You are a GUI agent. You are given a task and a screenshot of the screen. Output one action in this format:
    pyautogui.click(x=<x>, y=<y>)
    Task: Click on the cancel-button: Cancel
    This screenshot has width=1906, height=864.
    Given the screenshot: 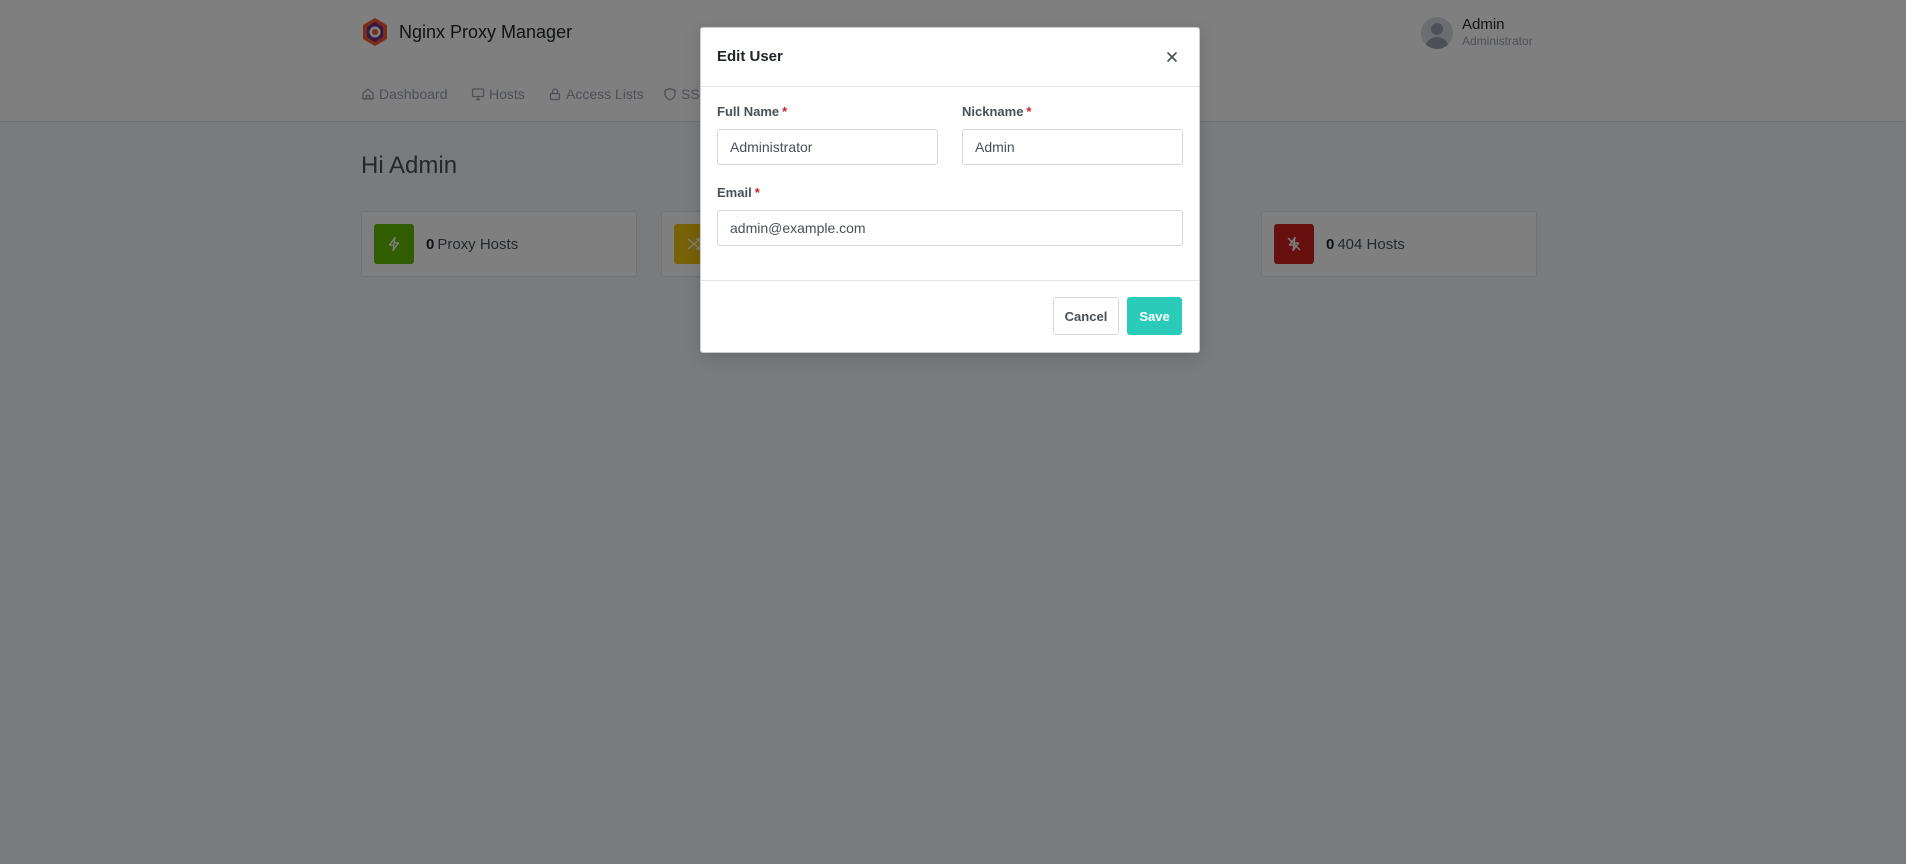 What is the action you would take?
    pyautogui.click(x=1086, y=316)
    